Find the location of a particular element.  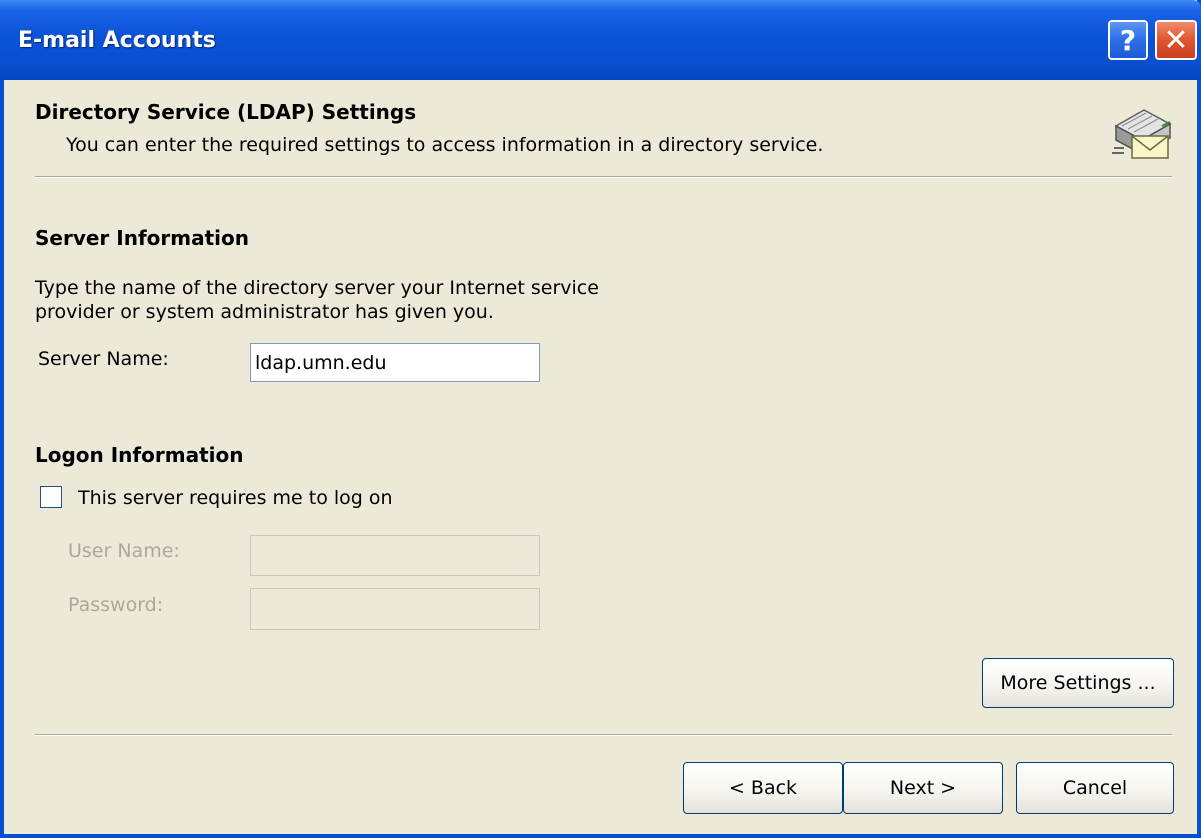

server-name-input: ldap.umn.edu is located at coordinates (395, 362).